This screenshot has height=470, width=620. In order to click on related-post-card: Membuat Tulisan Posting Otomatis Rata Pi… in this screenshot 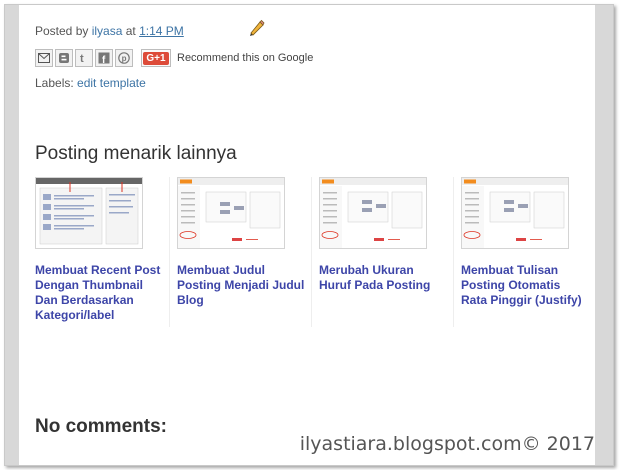, I will do `click(521, 252)`.